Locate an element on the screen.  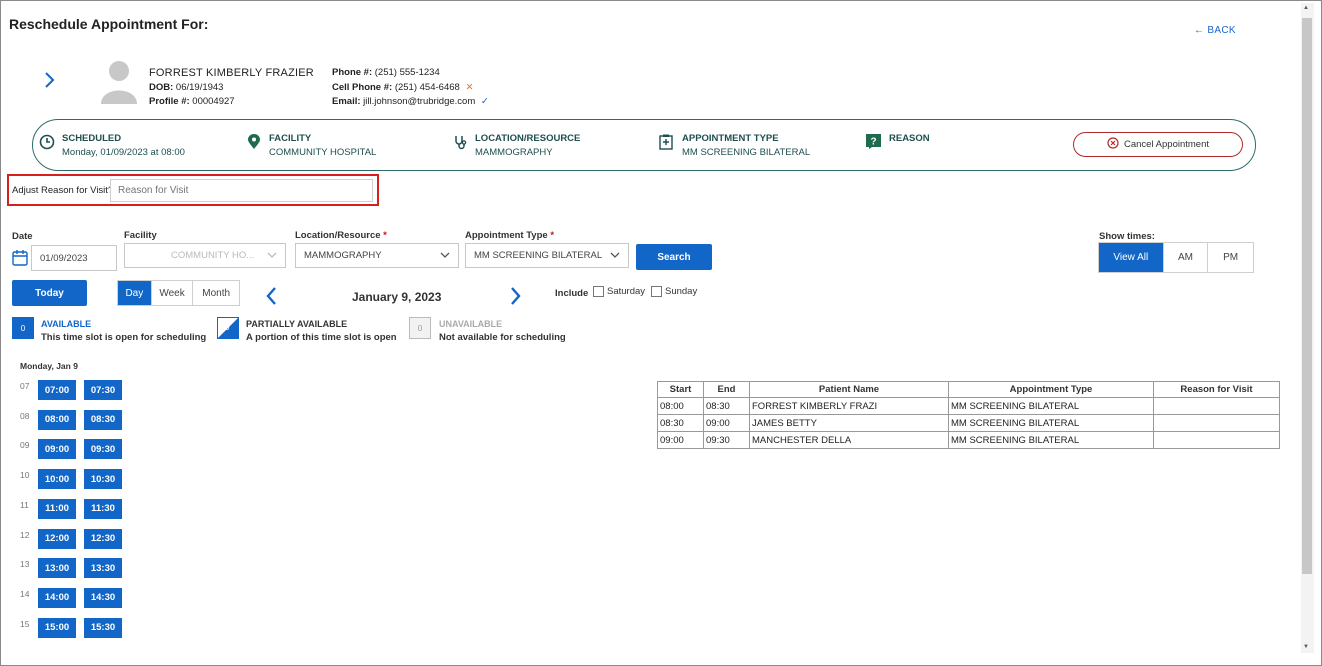
hour-label: 13 is located at coordinates (25, 564).